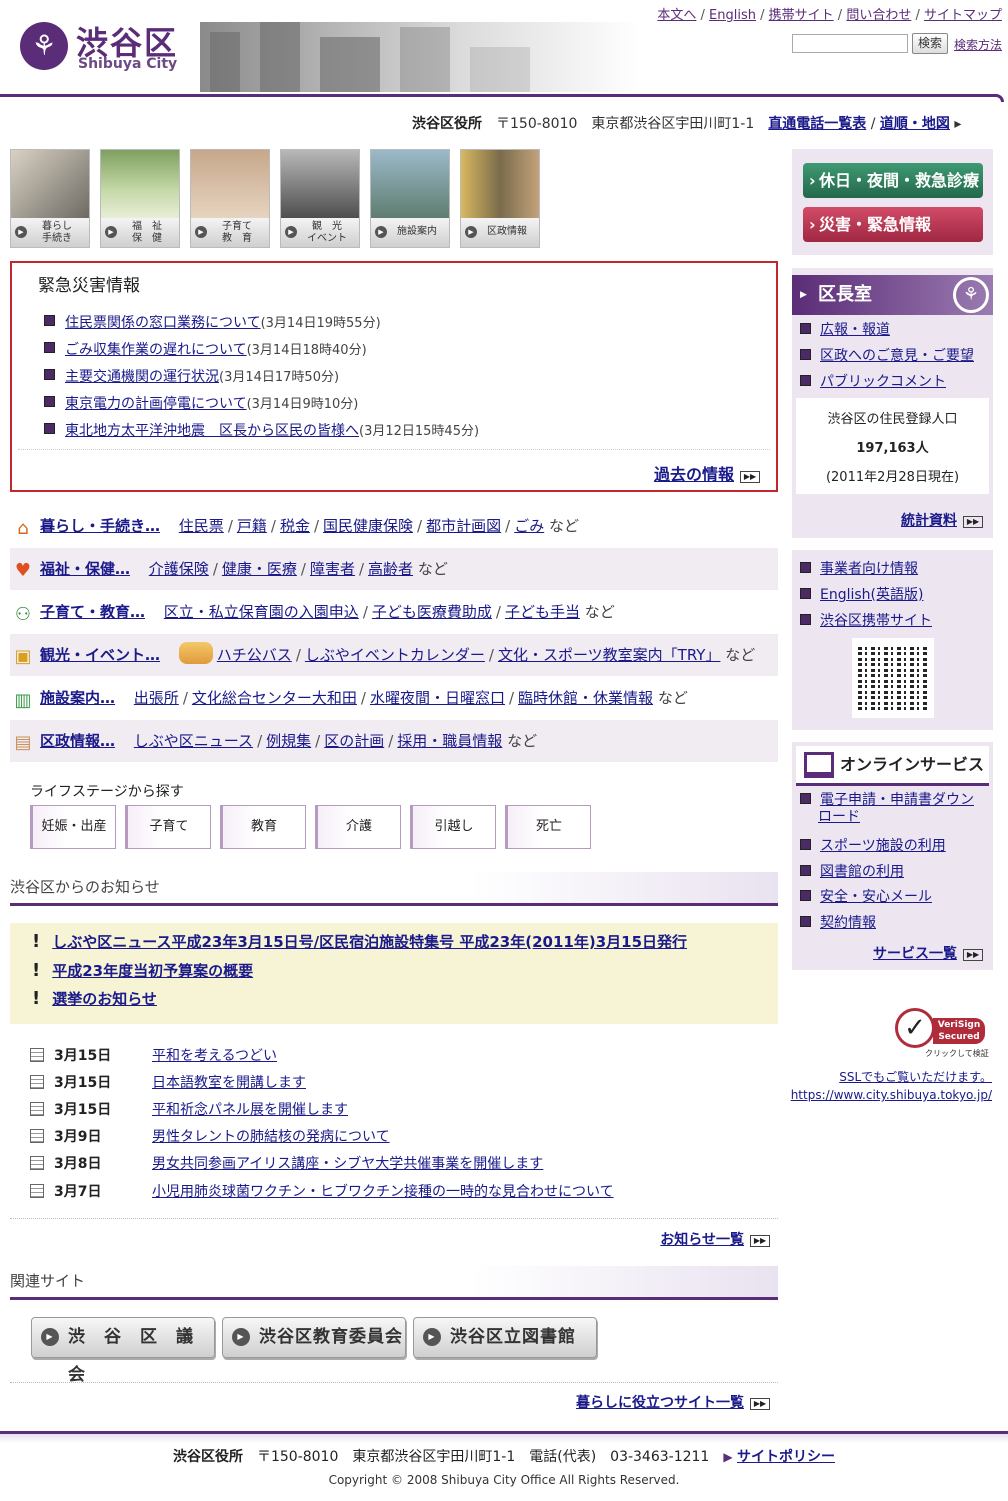 This screenshot has width=1008, height=1501. What do you see at coordinates (254, 655) in the screenshot?
I see `row-link: ハチ公バス` at bounding box center [254, 655].